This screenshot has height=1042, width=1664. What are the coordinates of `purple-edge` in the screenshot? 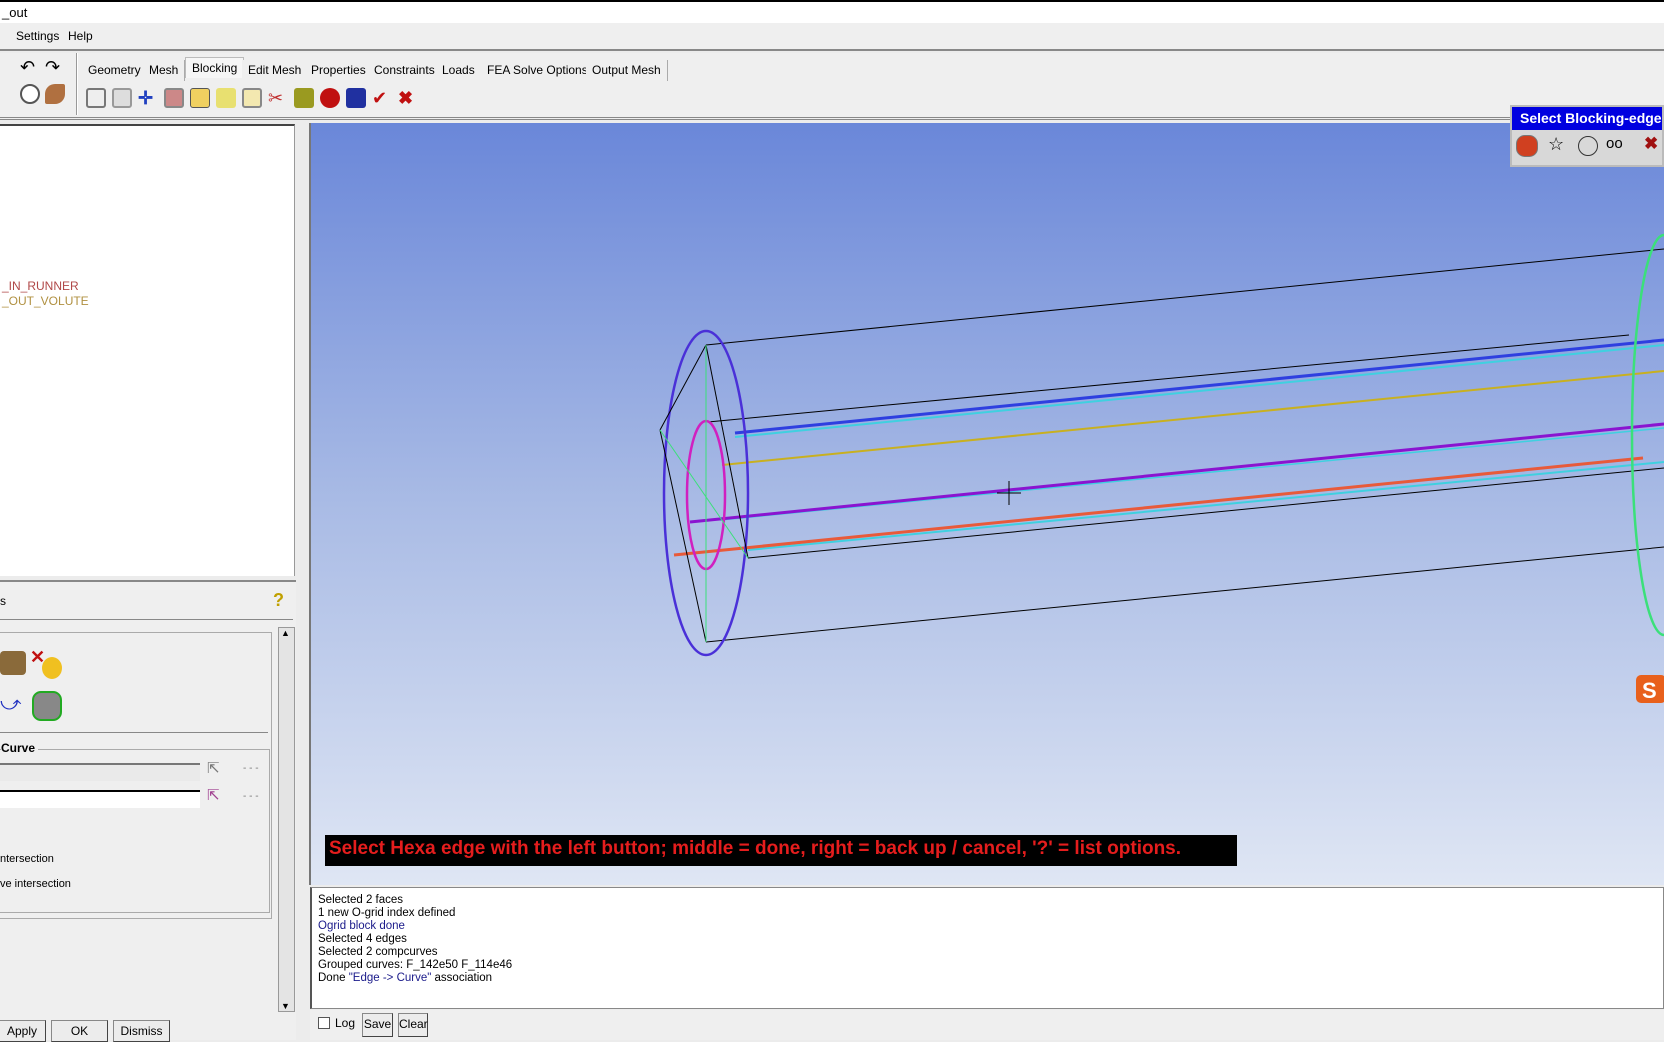 It's located at (1176, 473).